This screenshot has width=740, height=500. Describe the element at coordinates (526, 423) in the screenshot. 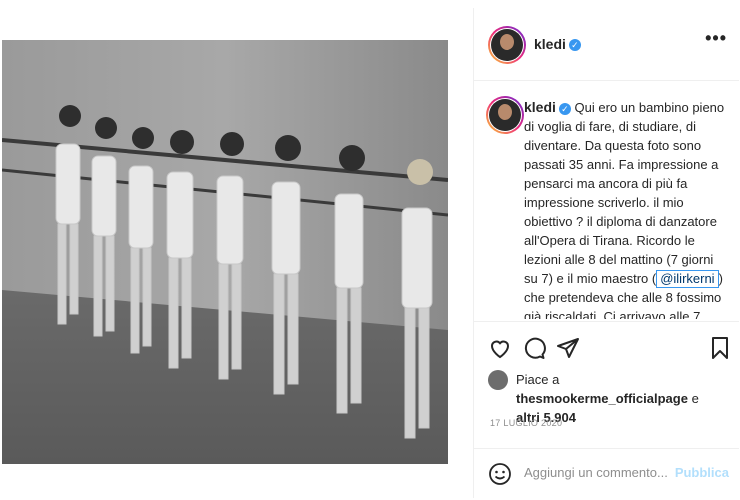

I see `post-date: 17 LUGLIO 2020` at that location.